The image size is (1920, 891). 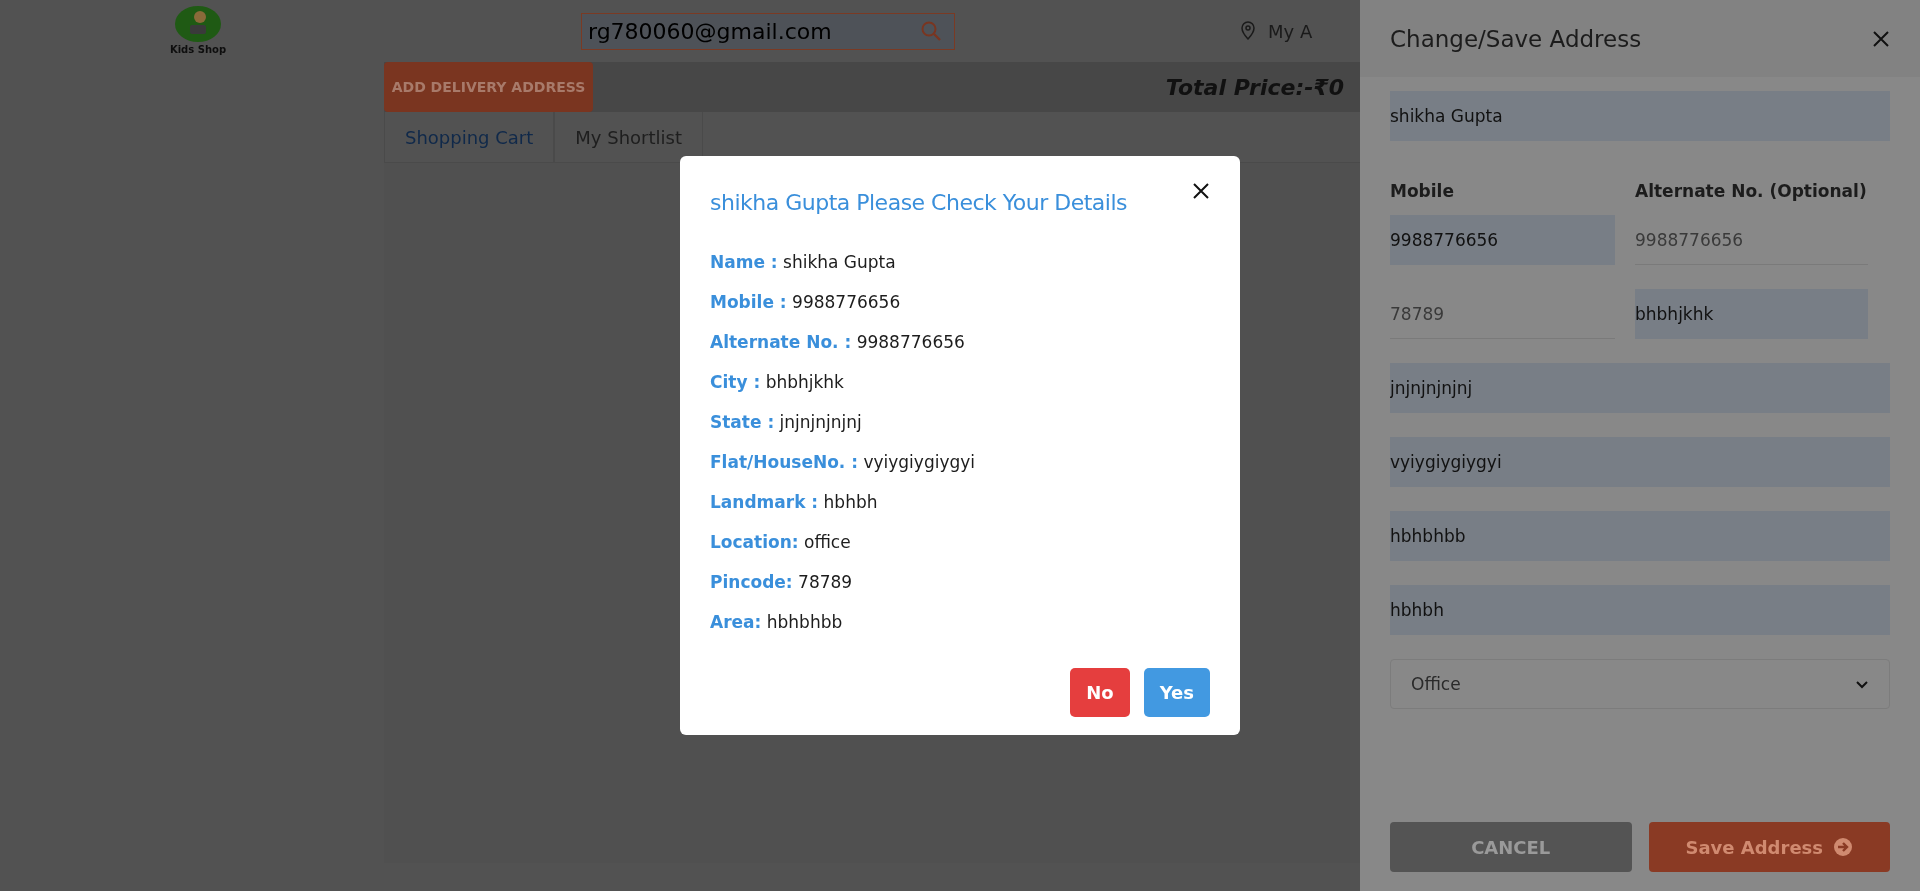 I want to click on chevron-down-icon, so click(x=1862, y=684).